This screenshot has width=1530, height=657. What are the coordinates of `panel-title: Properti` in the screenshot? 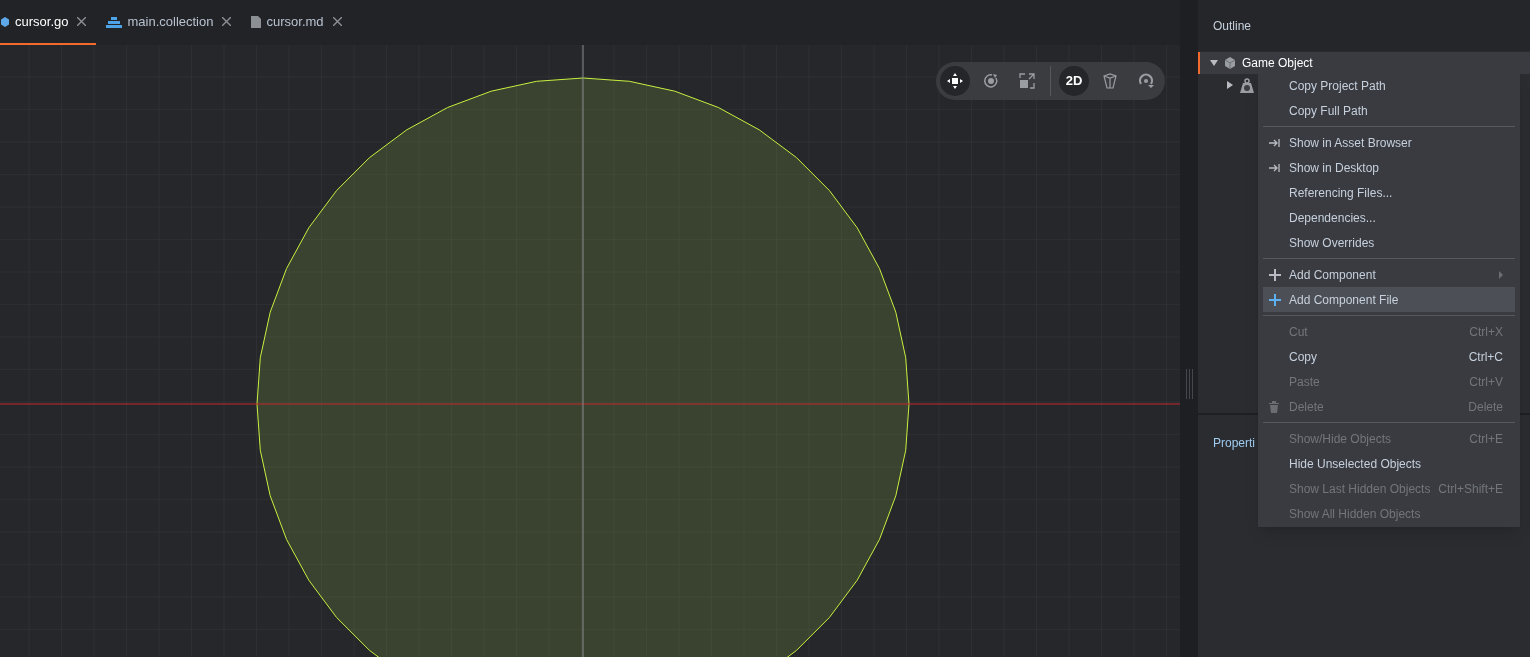 It's located at (1234, 443).